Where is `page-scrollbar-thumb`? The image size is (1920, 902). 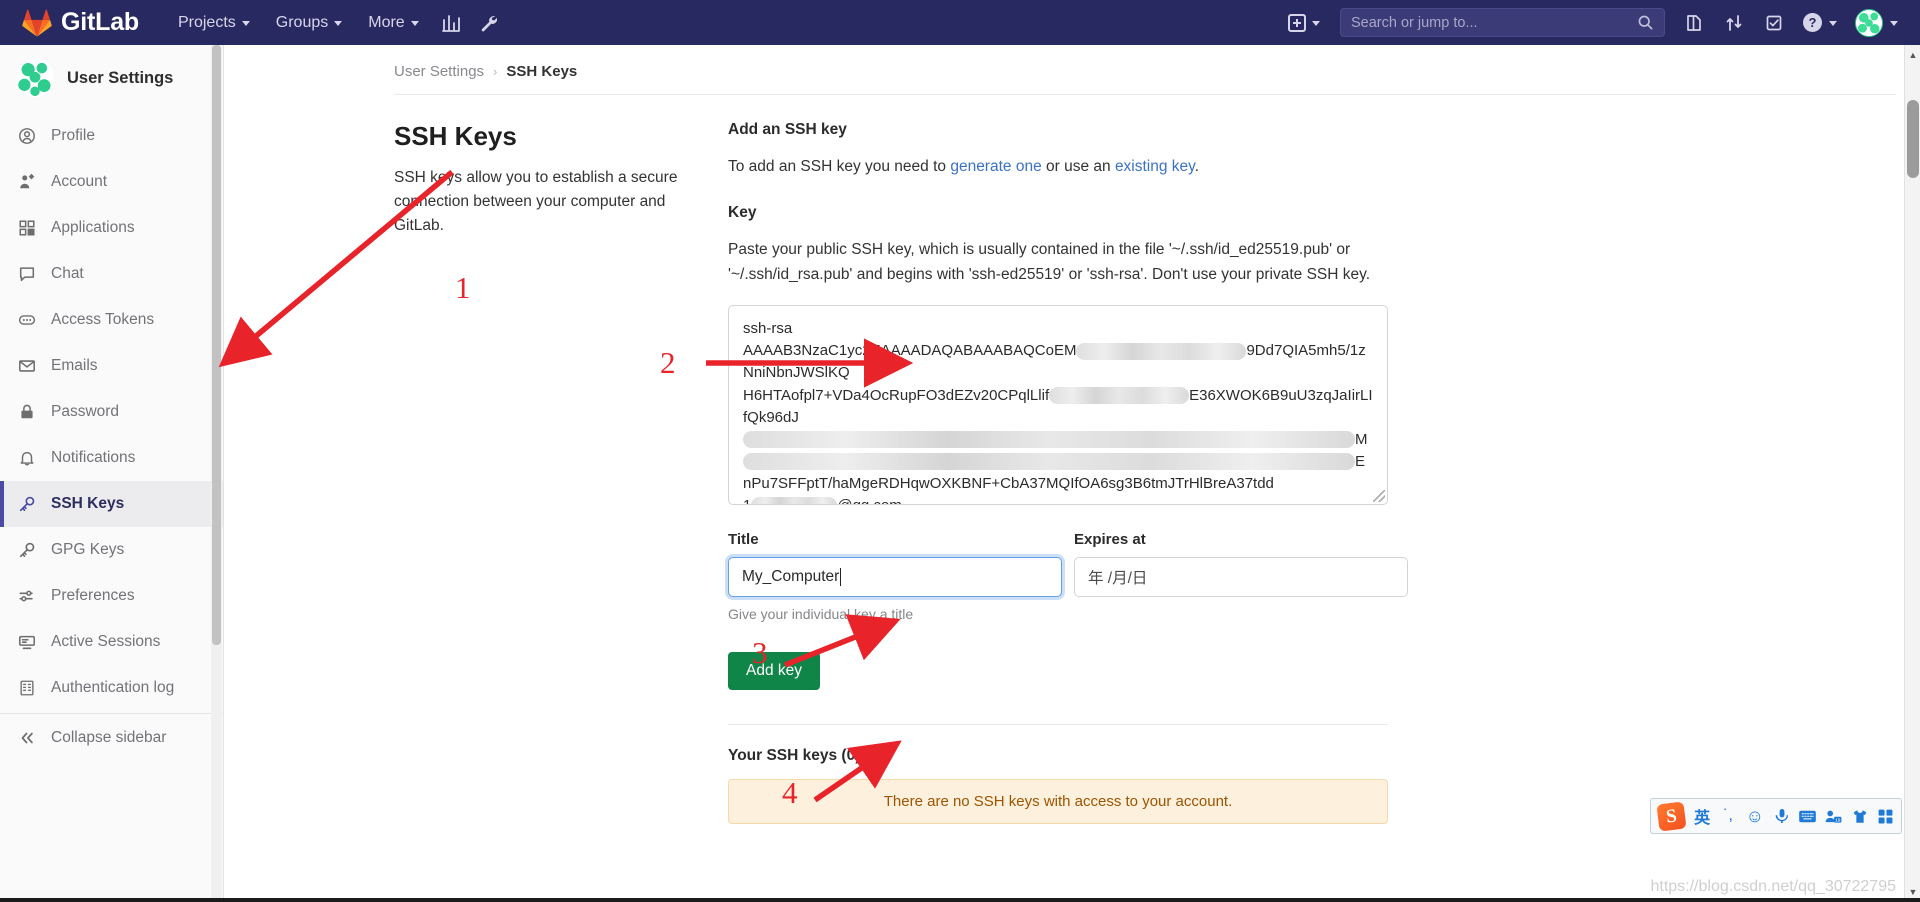
page-scrollbar-thumb is located at coordinates (1913, 139).